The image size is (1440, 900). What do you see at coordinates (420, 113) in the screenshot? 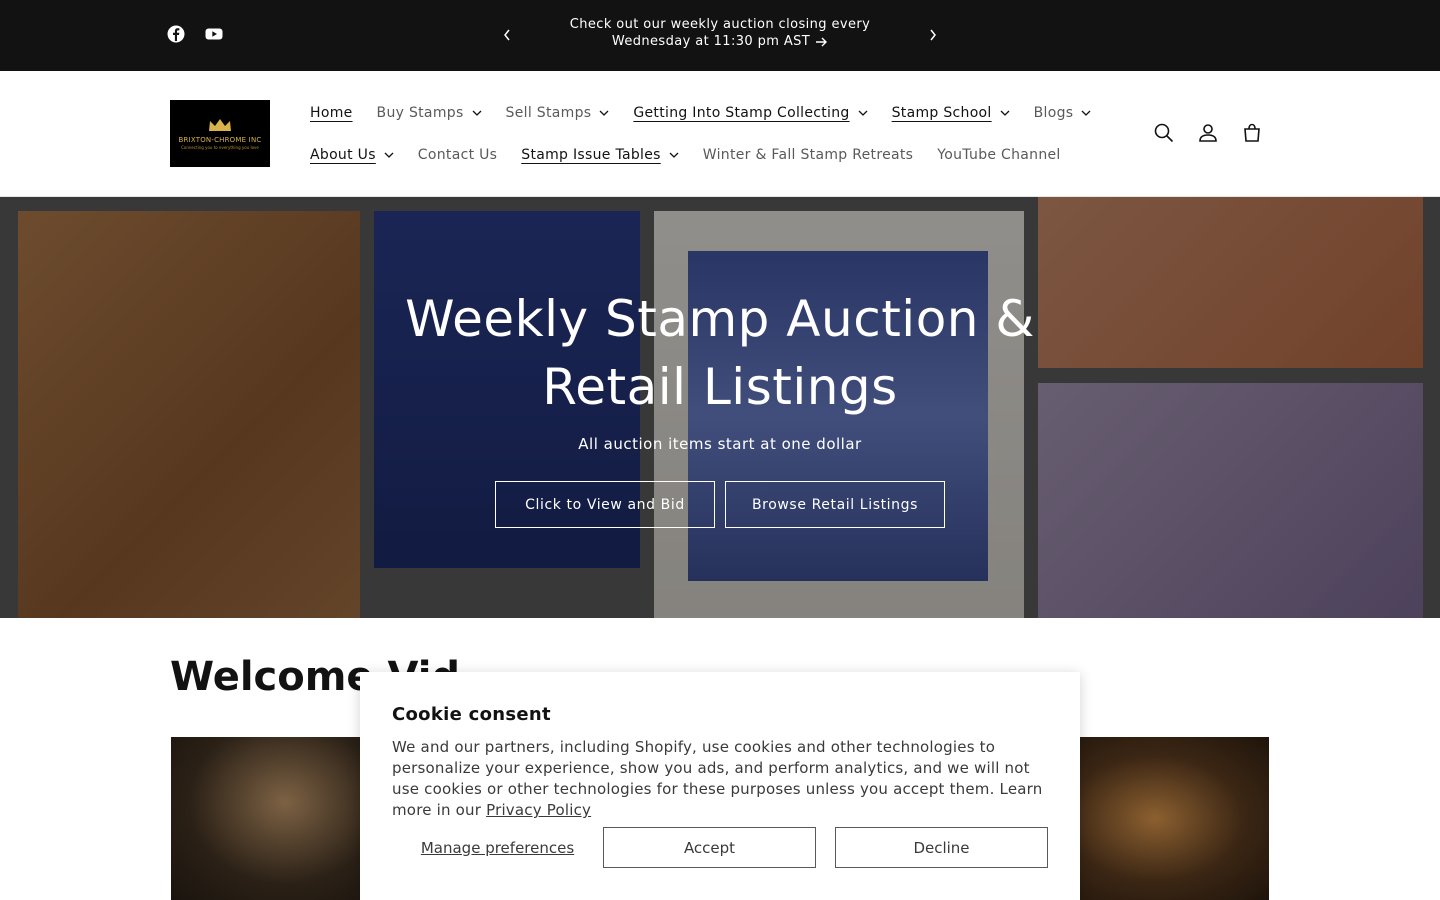
I see `nav-item-label: Buy Stamps` at bounding box center [420, 113].